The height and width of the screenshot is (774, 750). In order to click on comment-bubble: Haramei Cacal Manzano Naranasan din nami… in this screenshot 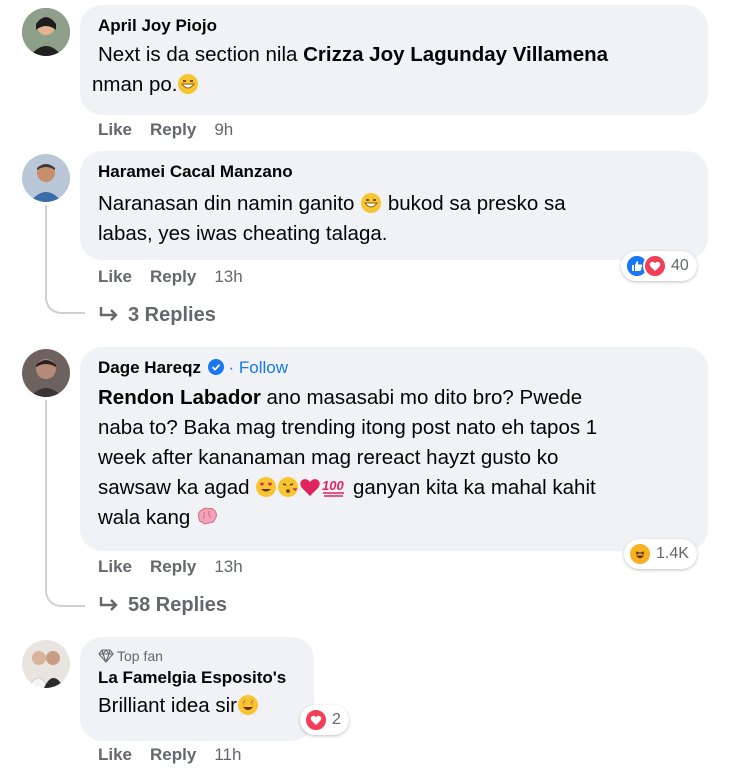, I will do `click(394, 205)`.